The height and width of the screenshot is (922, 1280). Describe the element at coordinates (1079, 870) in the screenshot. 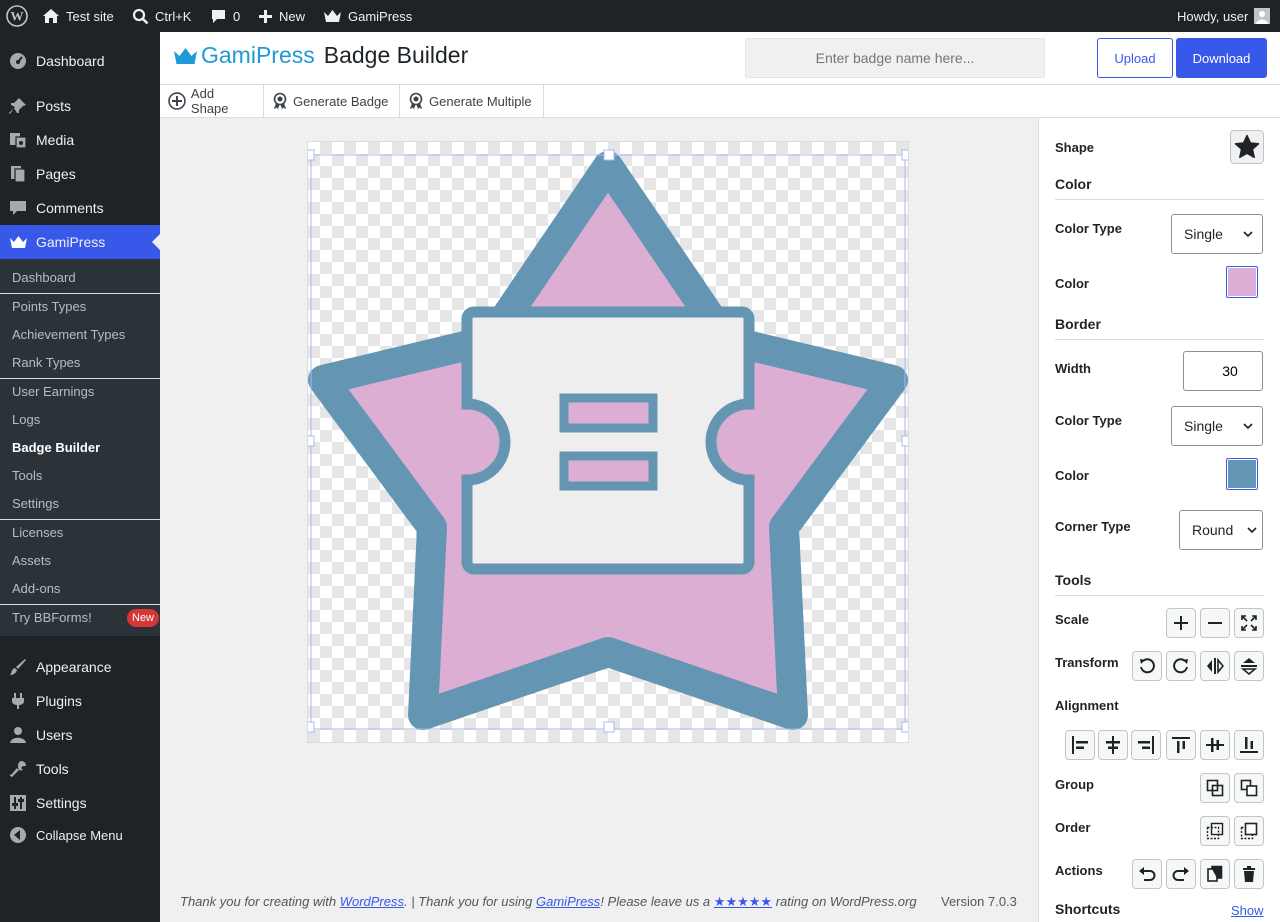

I see `actions-label: Actions` at that location.